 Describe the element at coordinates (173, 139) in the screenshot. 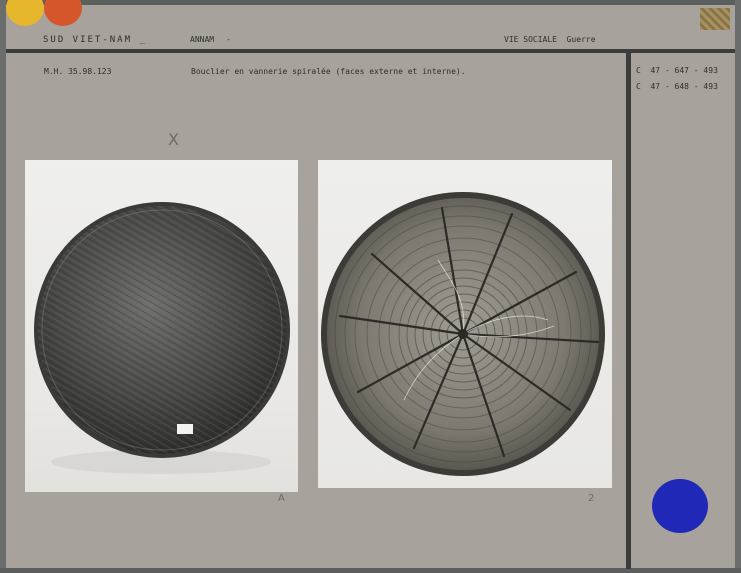

I see `pencil-mark-x: X` at that location.